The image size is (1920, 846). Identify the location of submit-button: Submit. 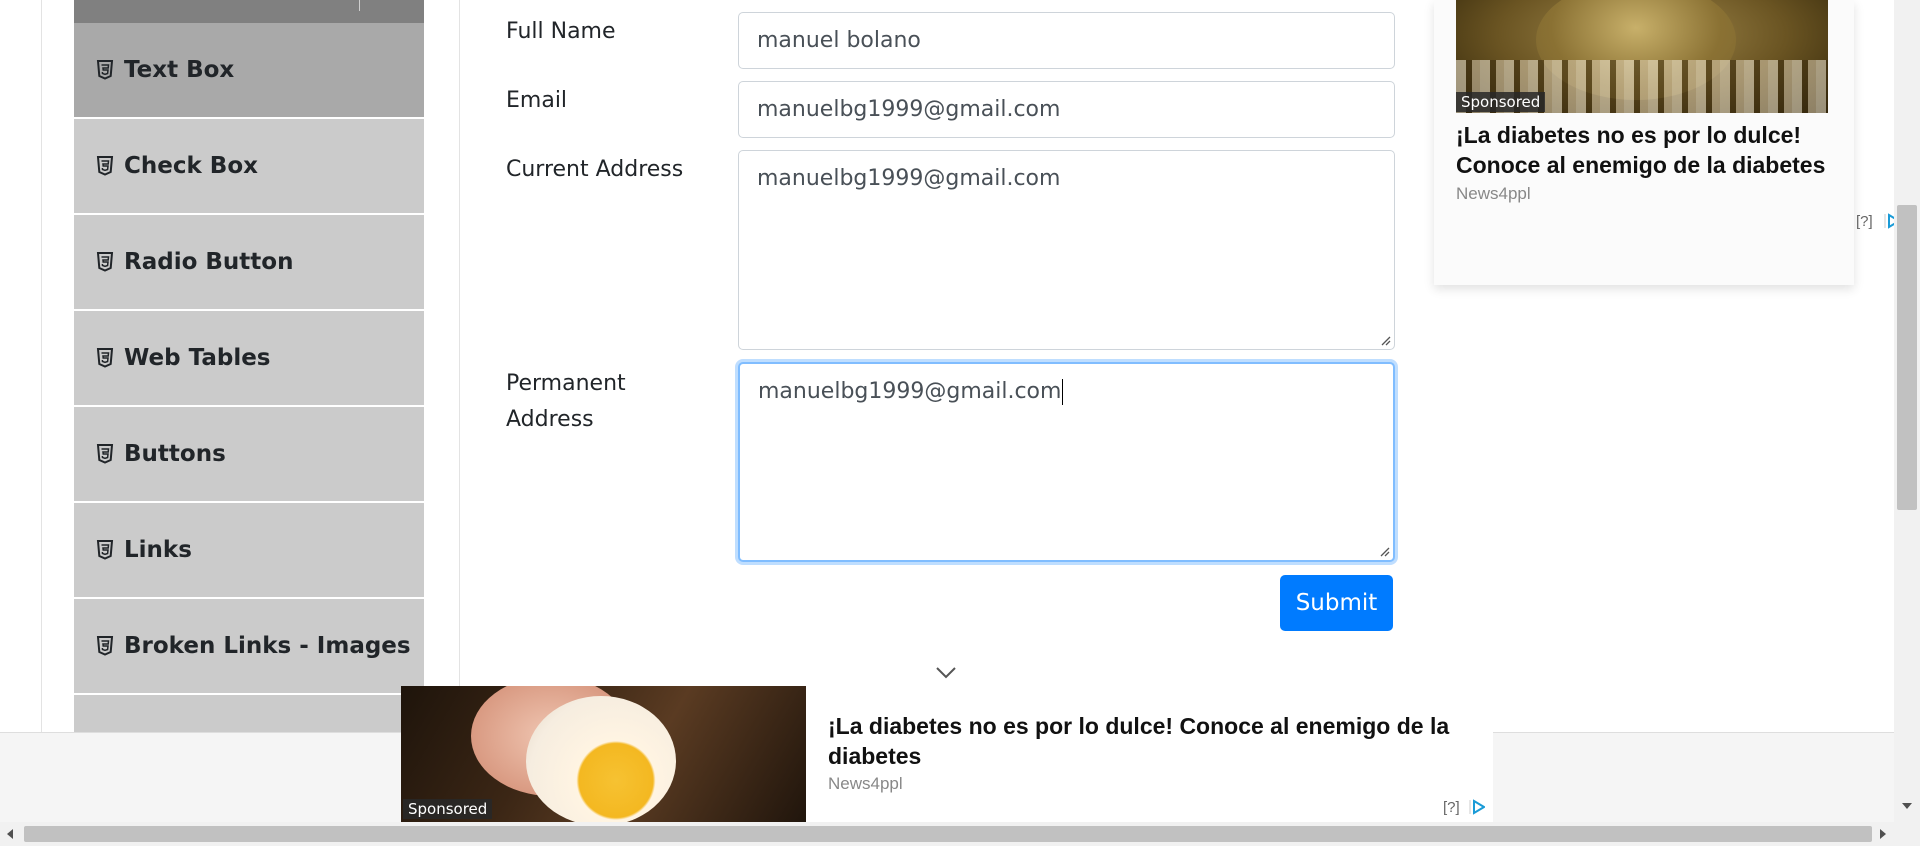
(1336, 603).